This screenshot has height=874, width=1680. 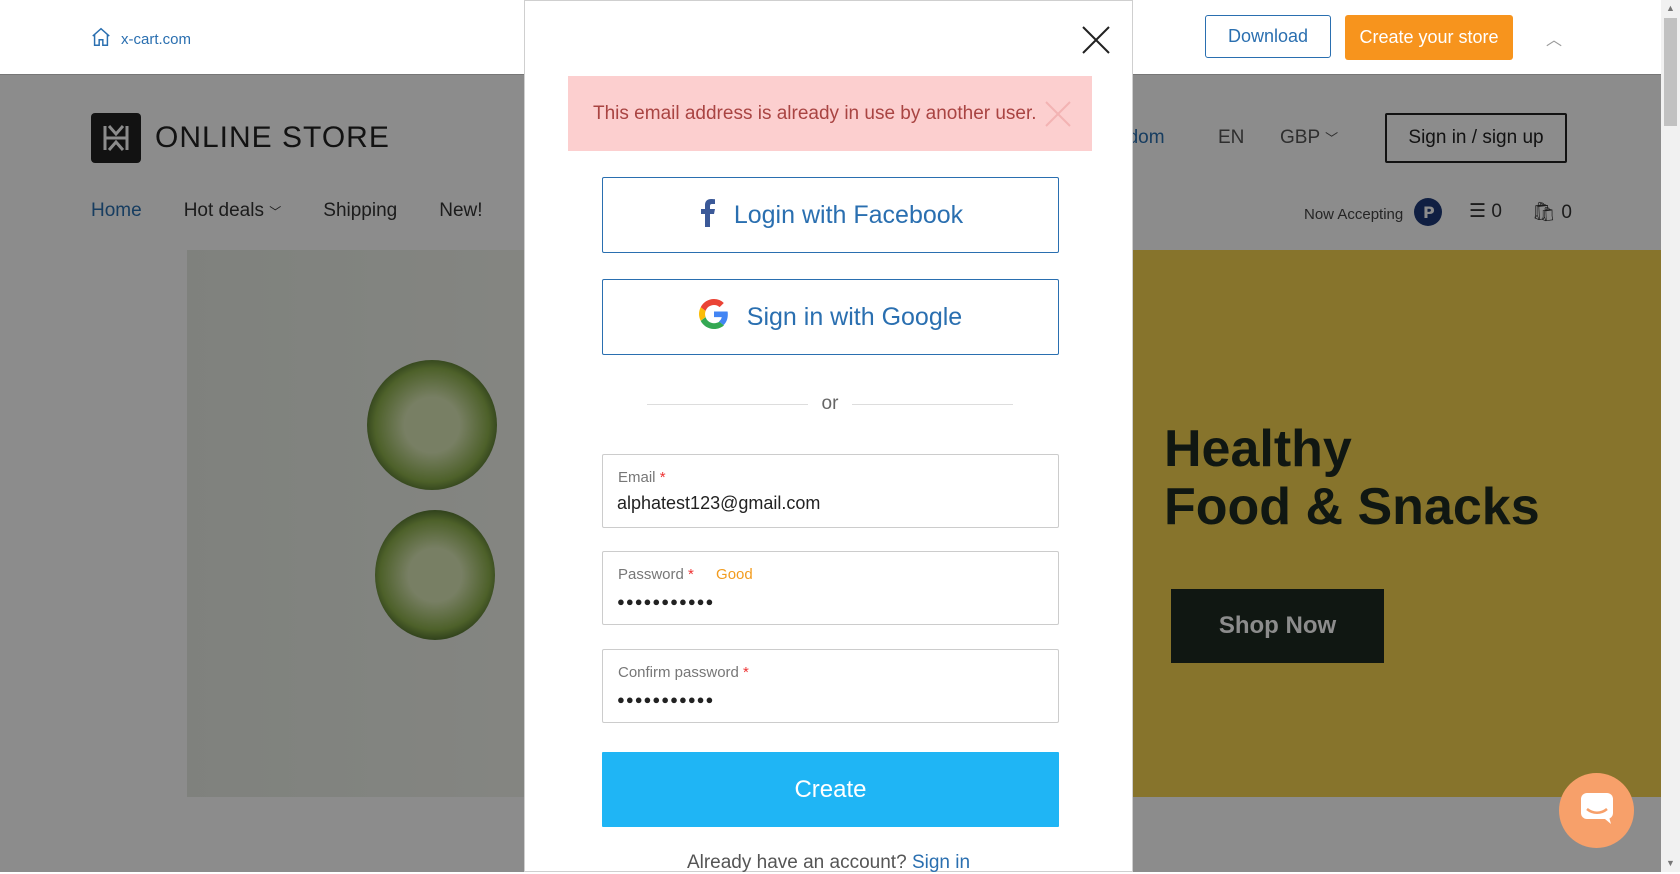 What do you see at coordinates (1670, 72) in the screenshot?
I see `scrollbar-thumb` at bounding box center [1670, 72].